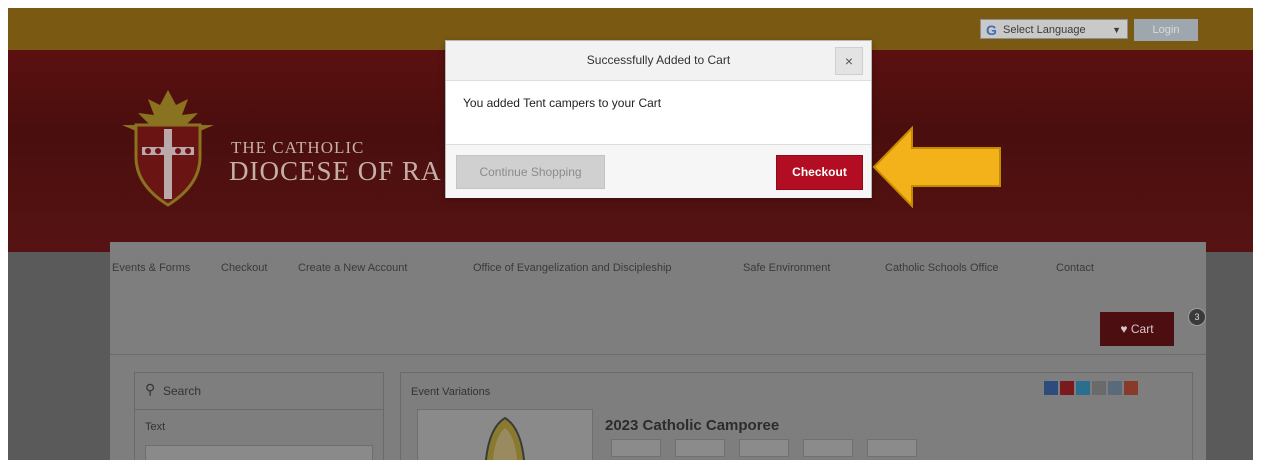 This screenshot has height=460, width=1261. I want to click on nav-item-create-account: Create a New Account, so click(352, 268).